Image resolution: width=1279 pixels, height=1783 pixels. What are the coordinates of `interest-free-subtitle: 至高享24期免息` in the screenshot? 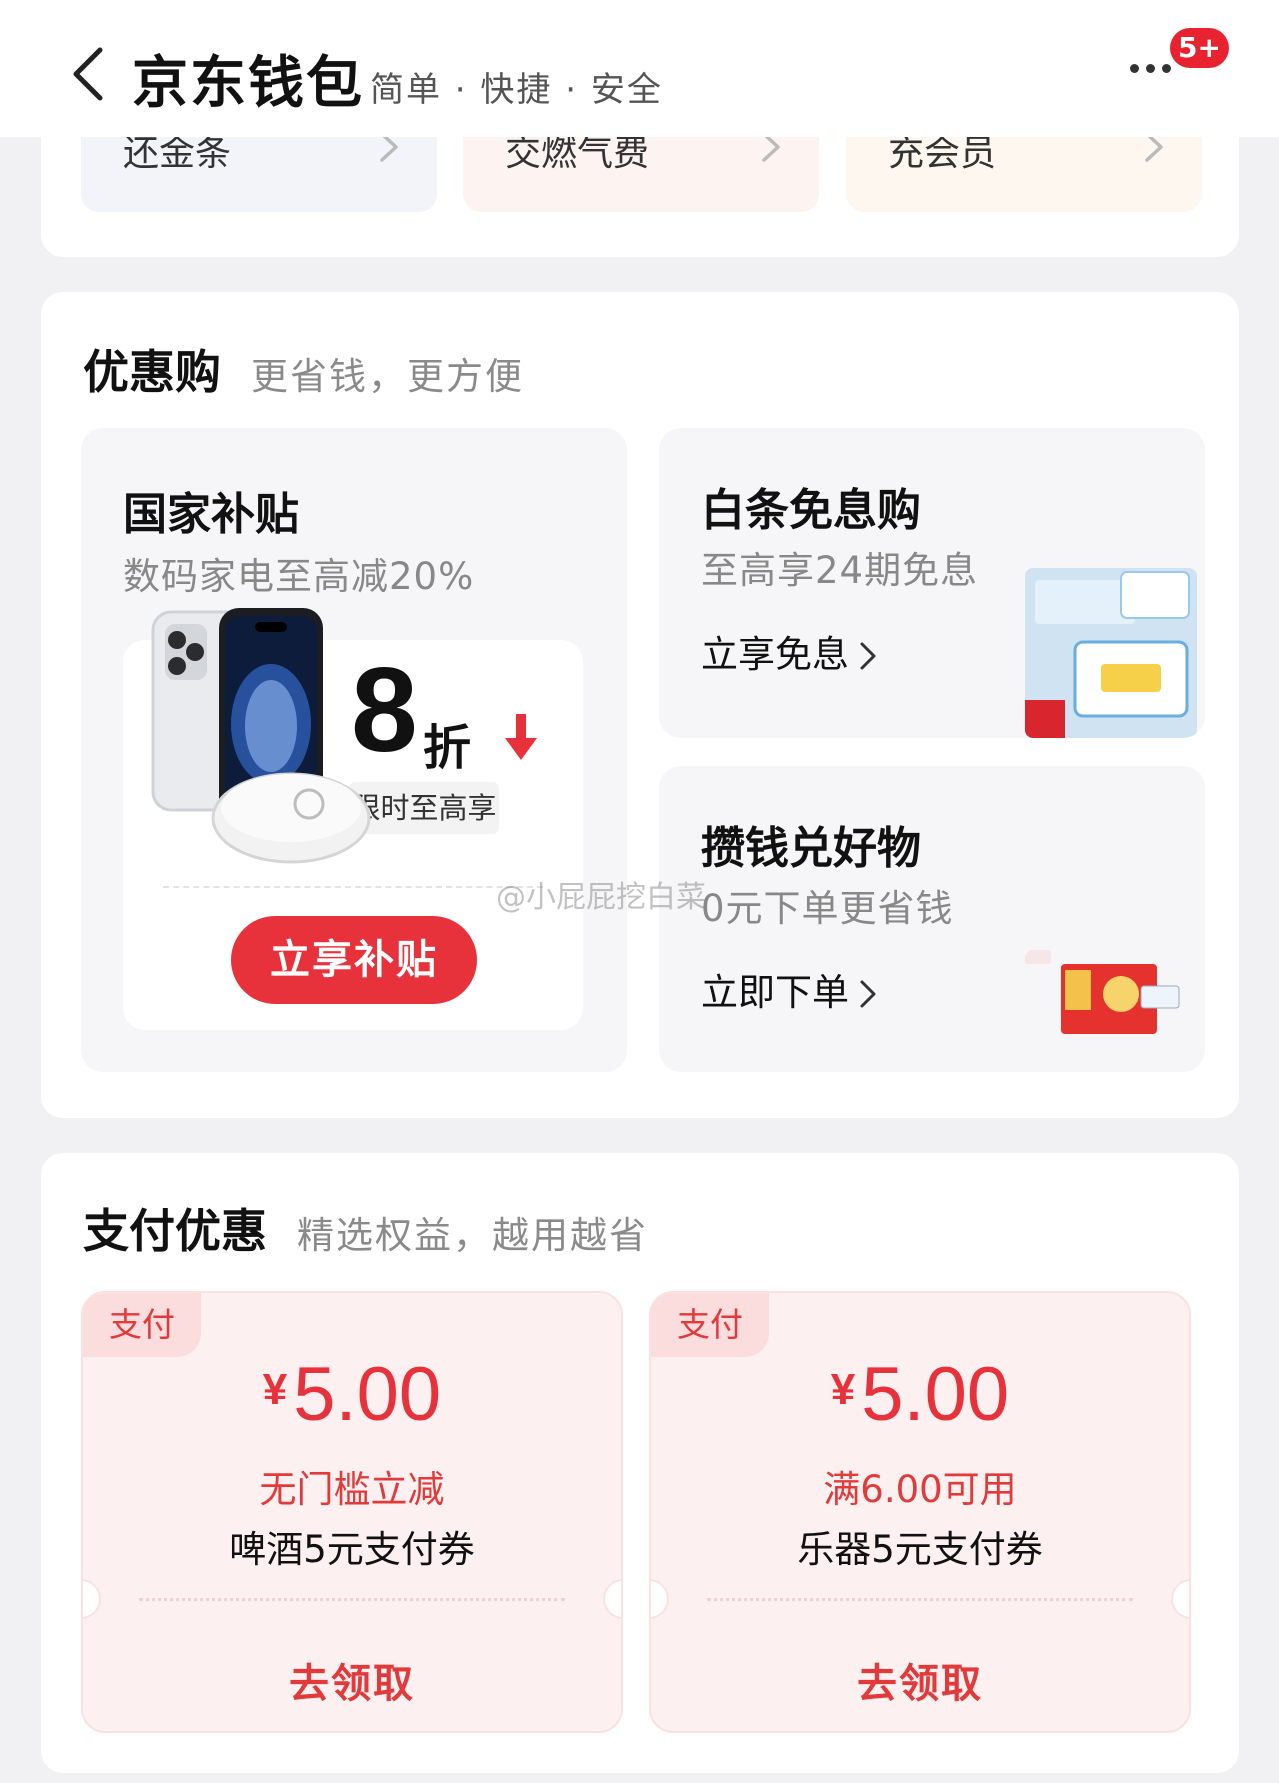 It's located at (840, 570).